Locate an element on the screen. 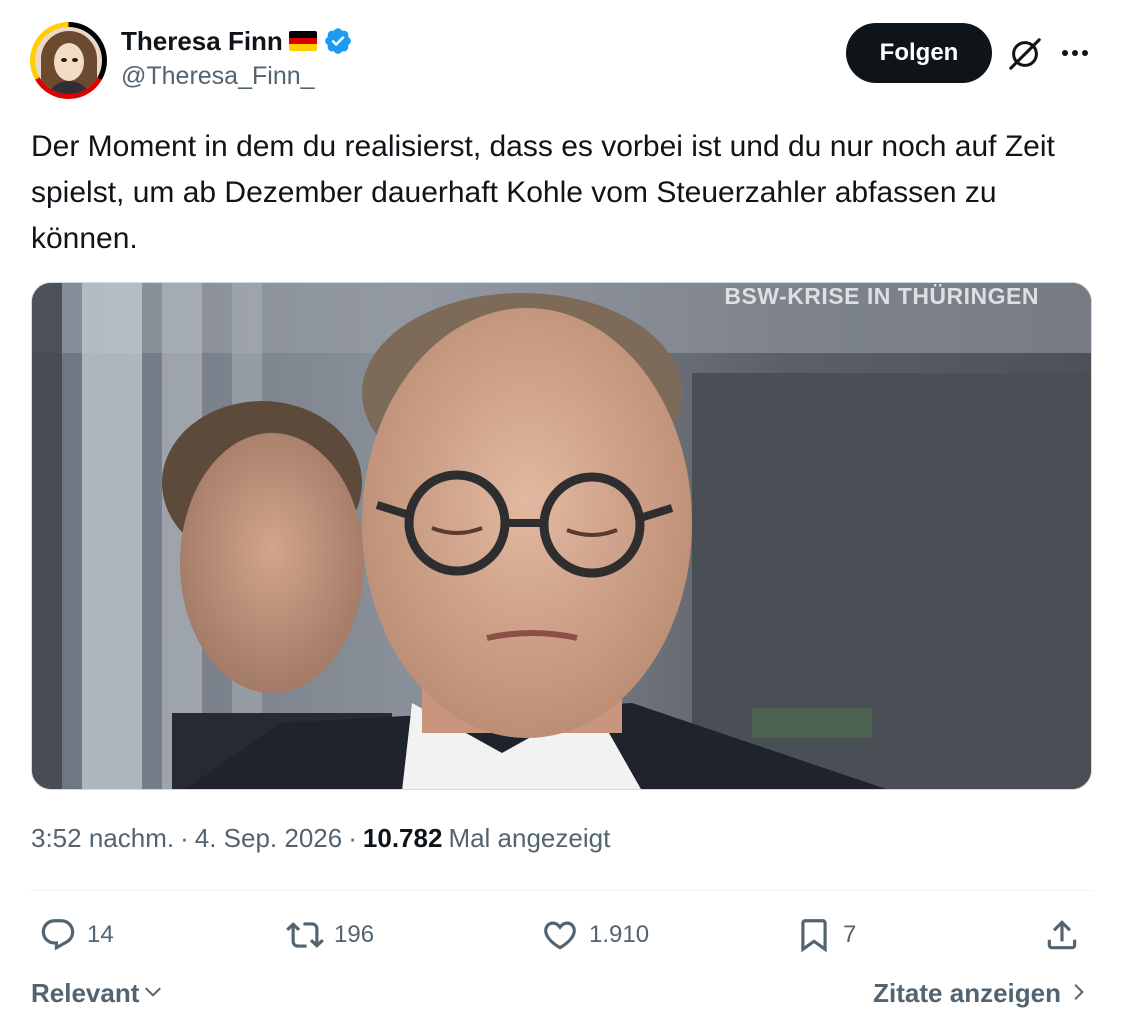 The width and height of the screenshot is (1123, 1033). heart-icon is located at coordinates (560, 935).